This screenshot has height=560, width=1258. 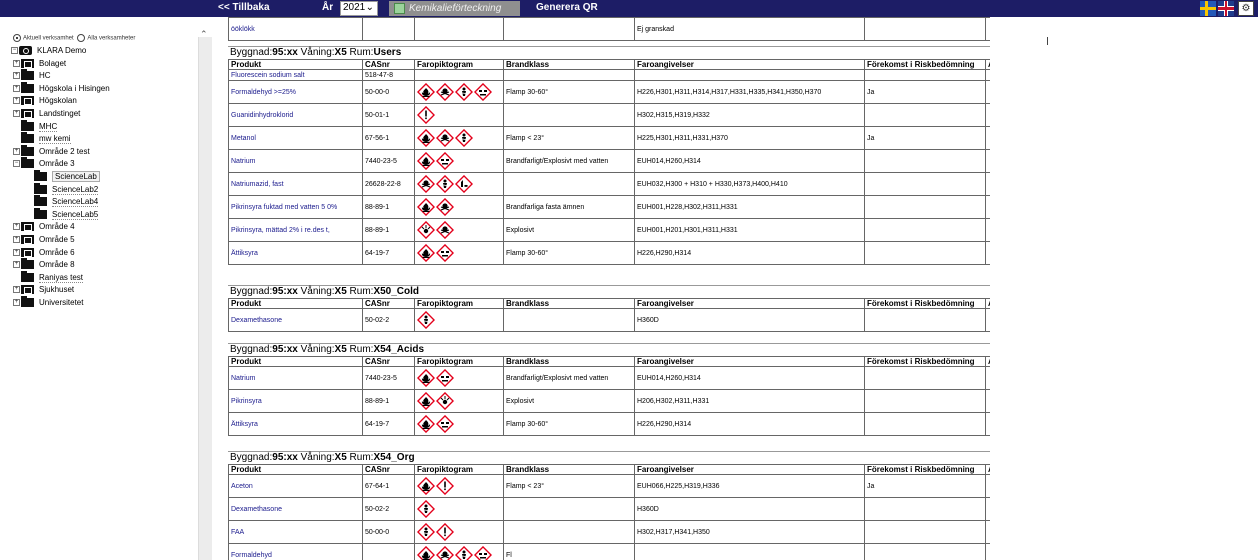 I want to click on ghs-flame-icon, so click(x=426, y=207).